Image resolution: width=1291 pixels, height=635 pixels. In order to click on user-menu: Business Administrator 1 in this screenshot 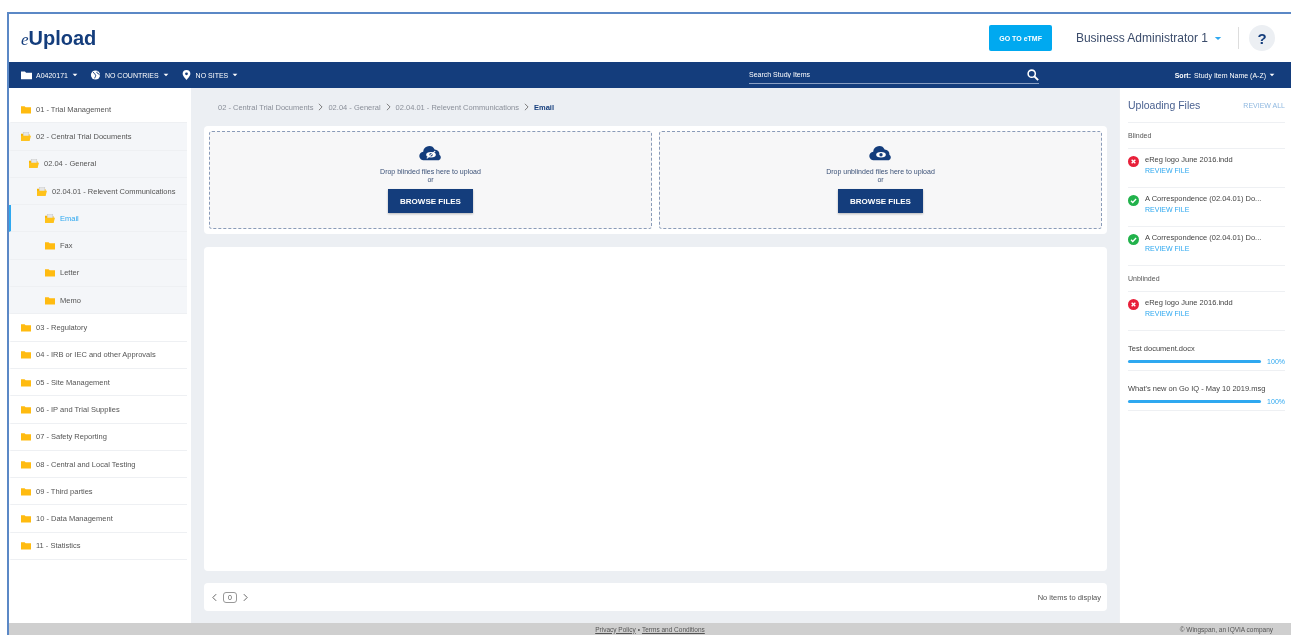, I will do `click(1148, 38)`.